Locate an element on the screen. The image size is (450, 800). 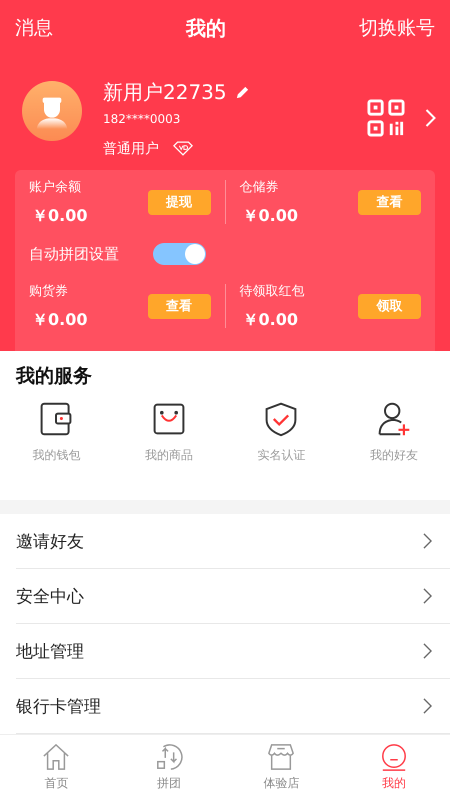
switch-account-link: 切换账号 is located at coordinates (397, 28).